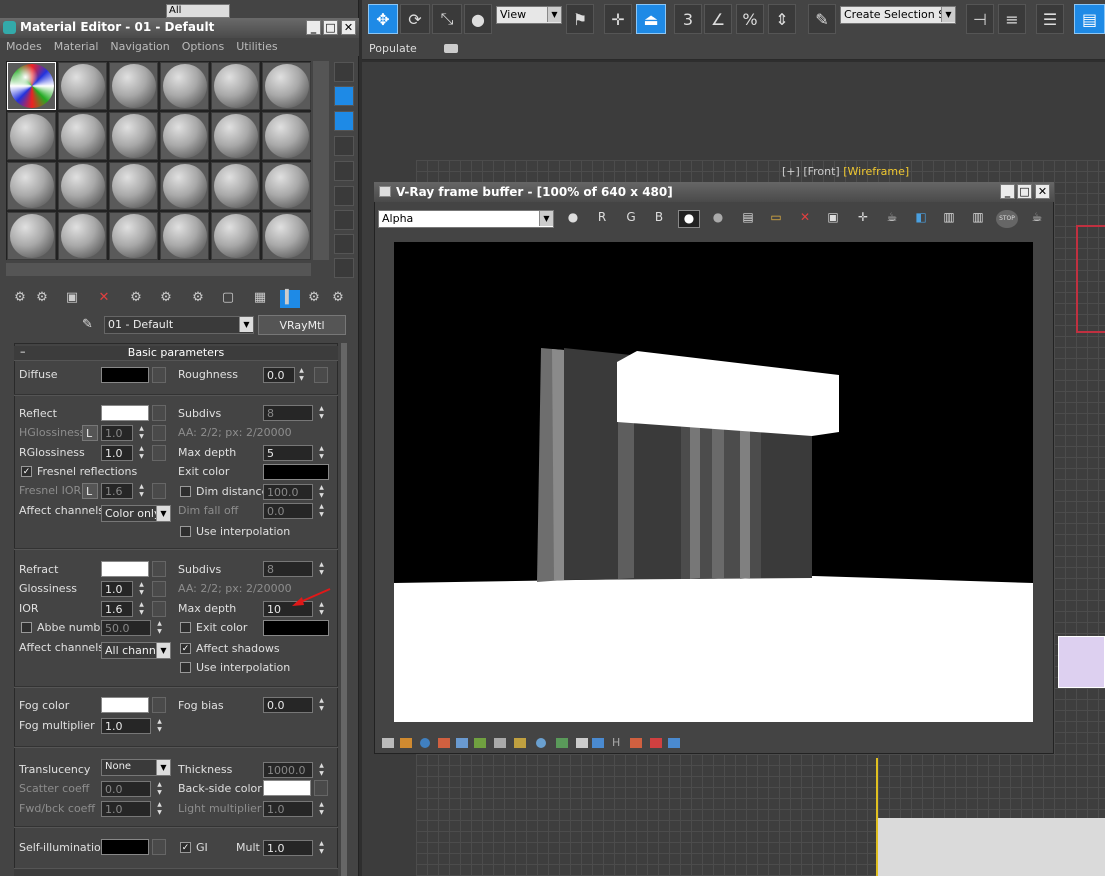 The height and width of the screenshot is (876, 1105). What do you see at coordinates (288, 492) in the screenshot?
I see `dim-distance-spinner: 100.0` at bounding box center [288, 492].